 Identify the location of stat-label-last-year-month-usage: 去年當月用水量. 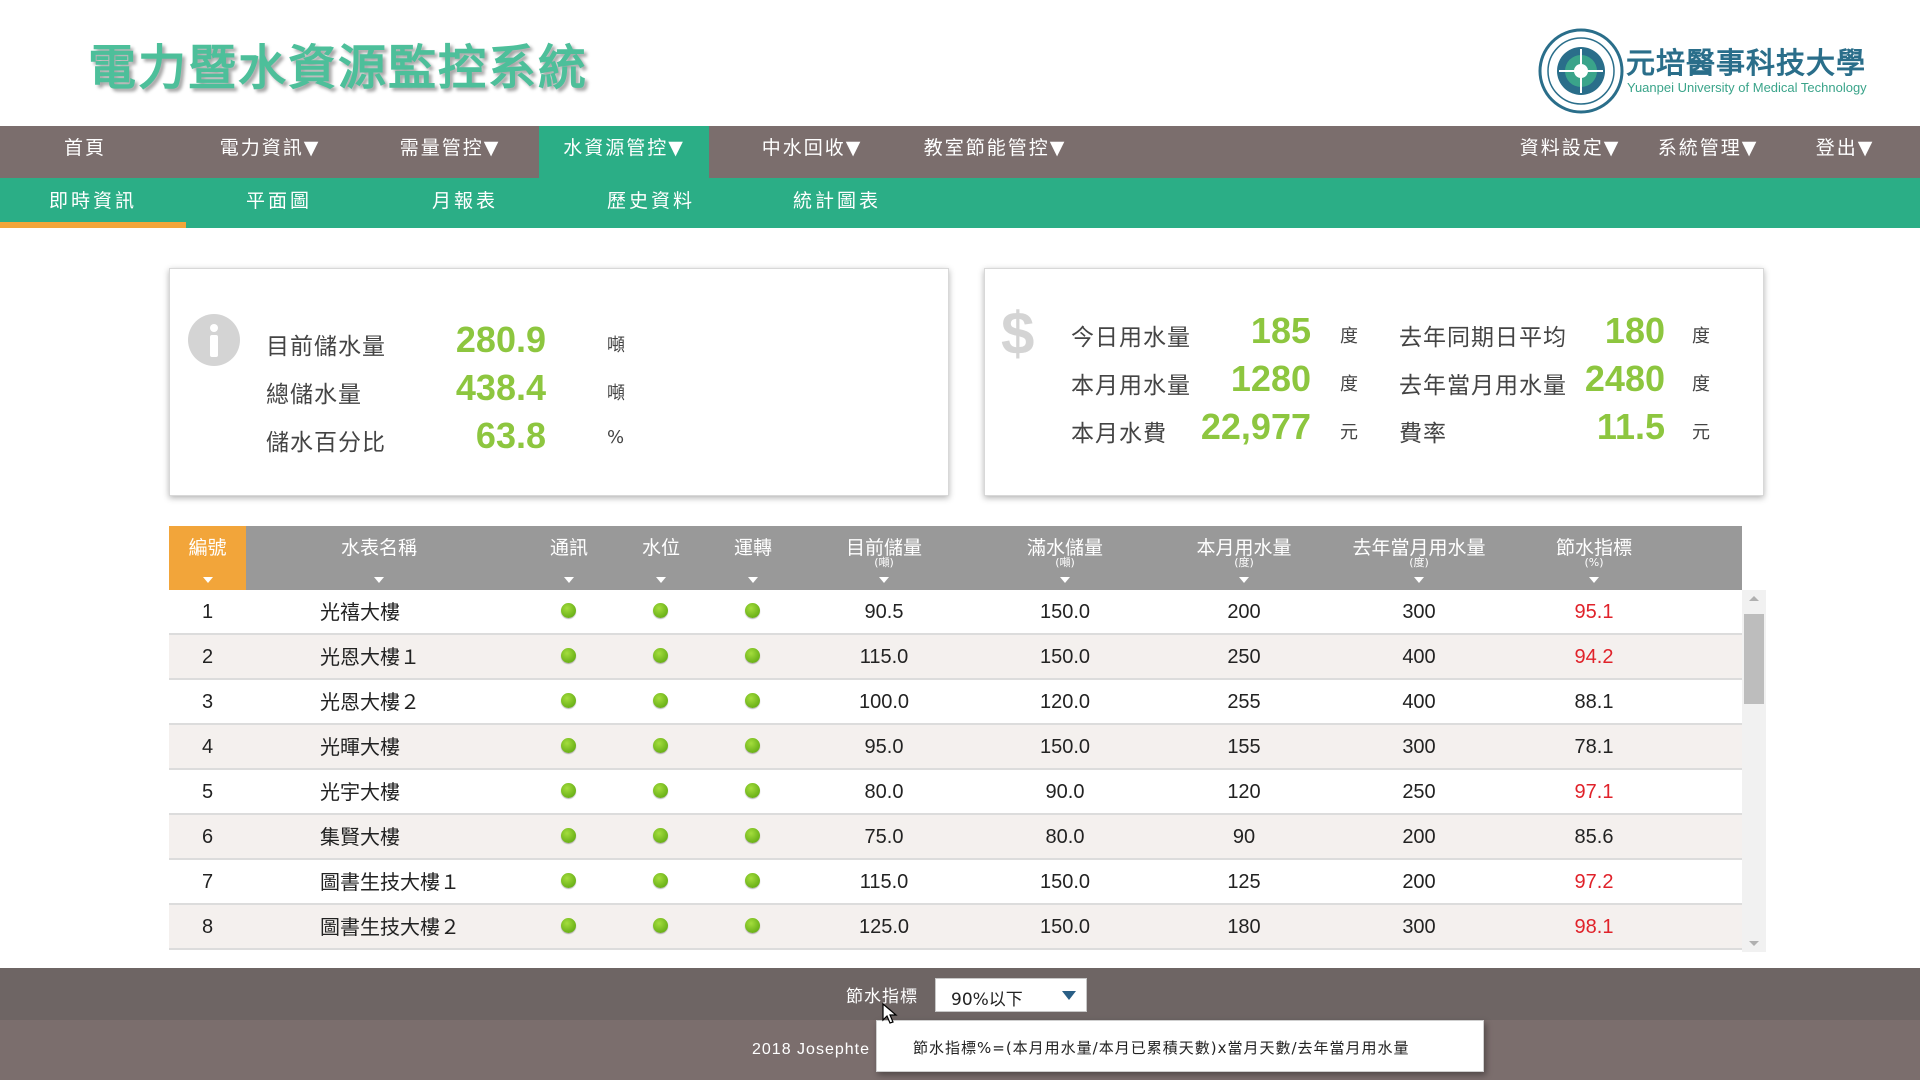
(1483, 386).